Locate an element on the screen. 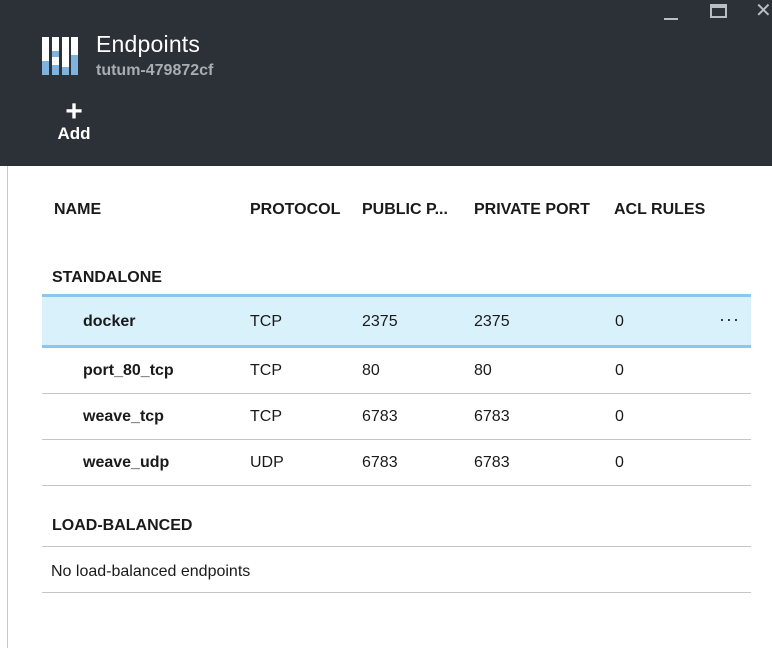 Image resolution: width=772 pixels, height=648 pixels. table-row: docker TCP 2375 2375 0 ··· is located at coordinates (396, 321).